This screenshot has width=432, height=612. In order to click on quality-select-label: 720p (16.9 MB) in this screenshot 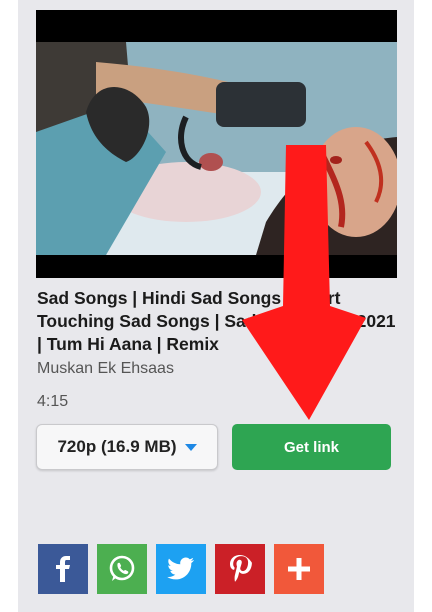, I will do `click(117, 446)`.